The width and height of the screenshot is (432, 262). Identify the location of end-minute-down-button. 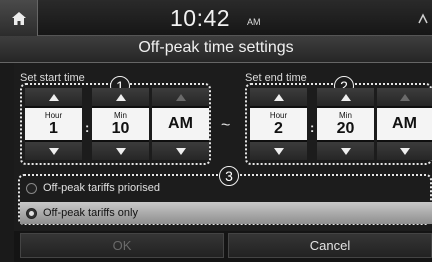
(345, 151).